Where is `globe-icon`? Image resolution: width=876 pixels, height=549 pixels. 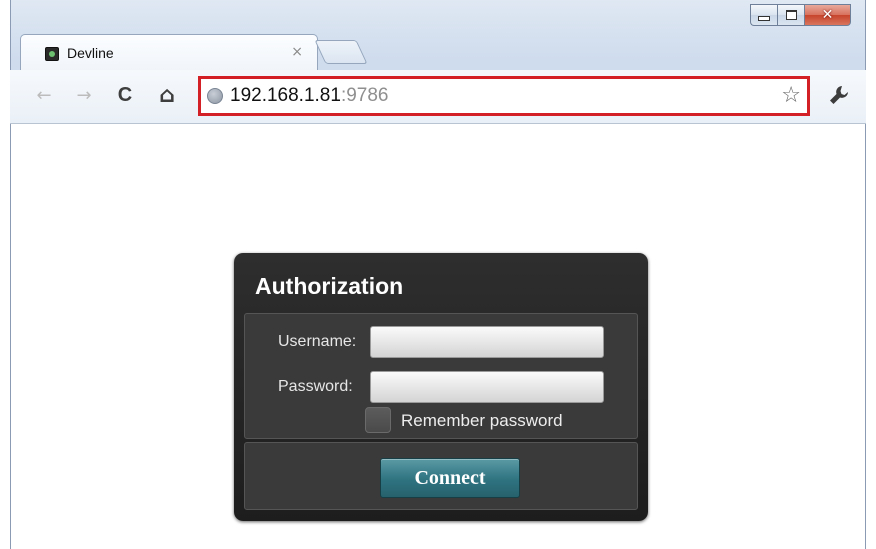 globe-icon is located at coordinates (215, 96).